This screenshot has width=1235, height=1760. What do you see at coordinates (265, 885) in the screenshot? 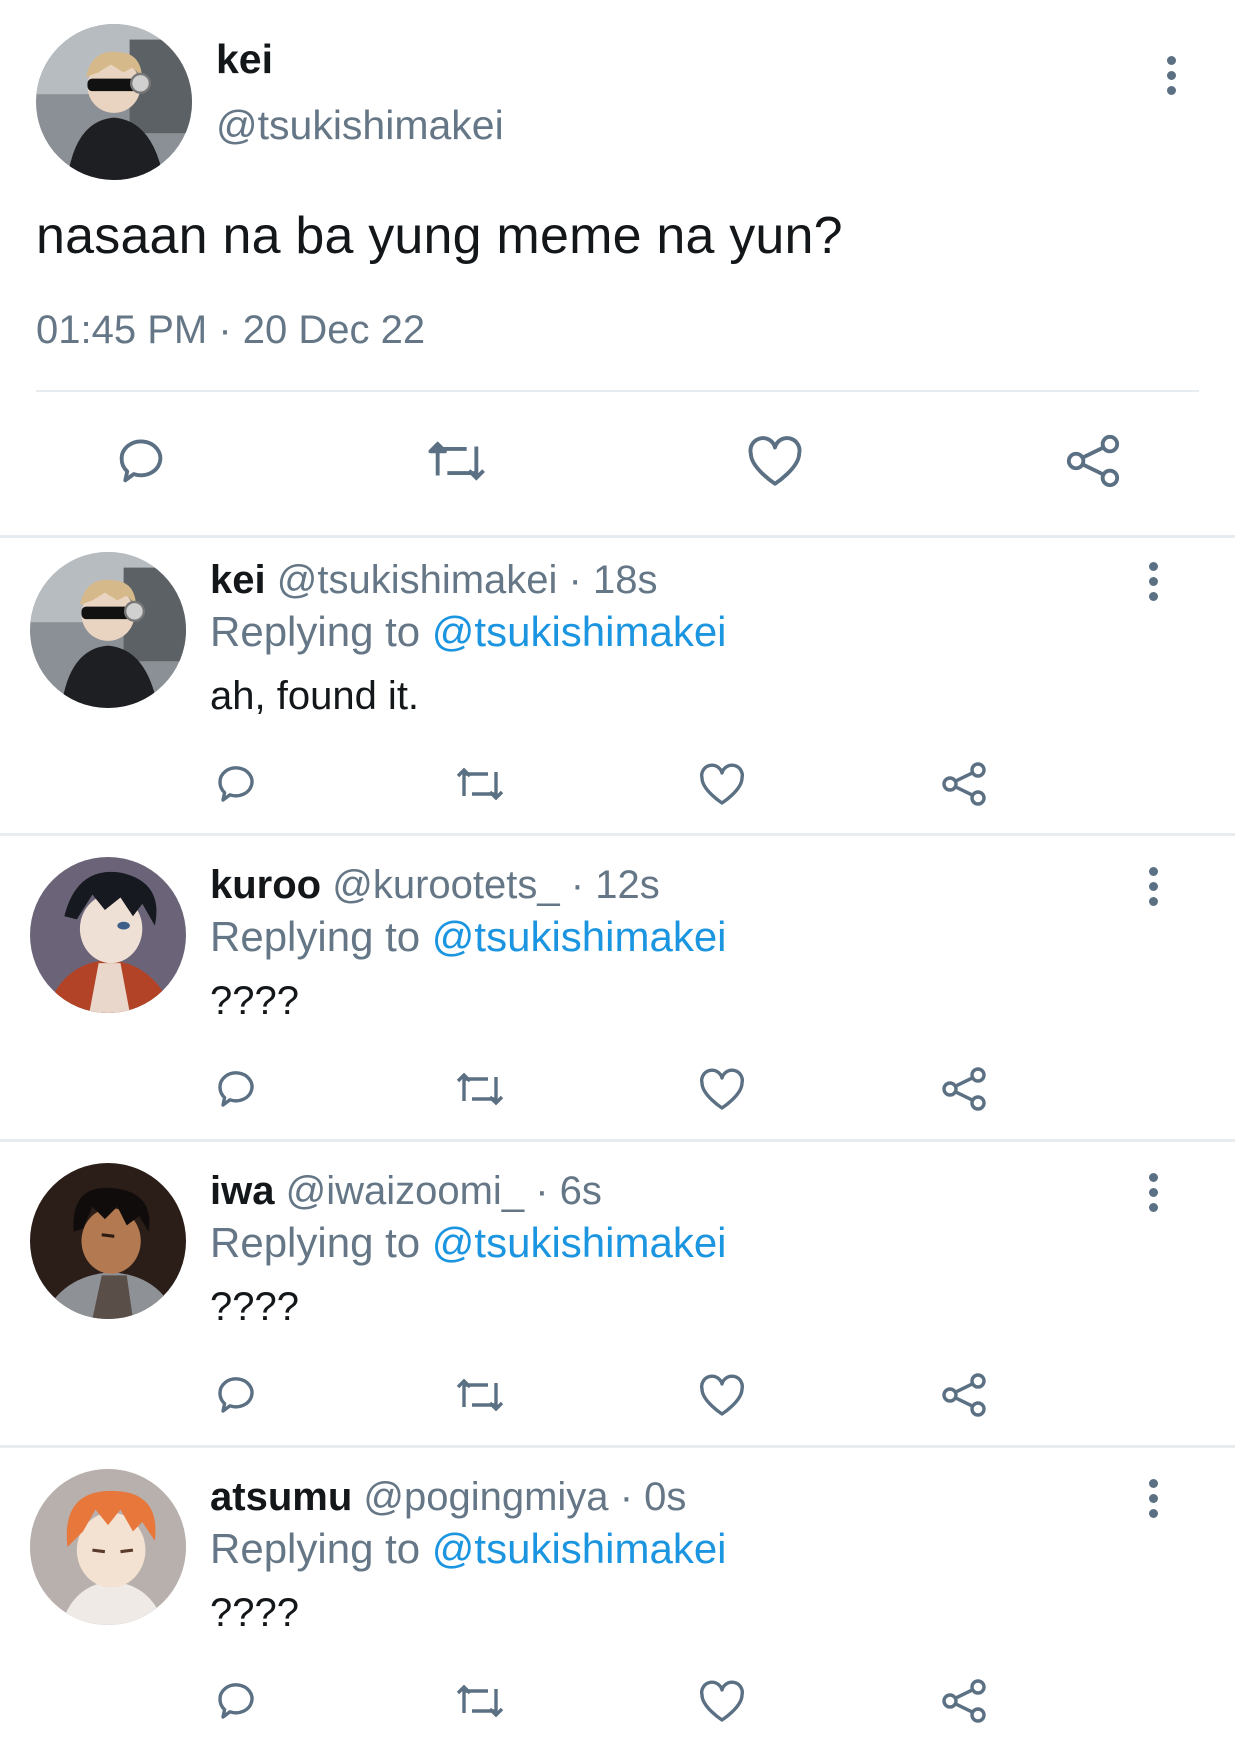
I see `author-name: kuroo` at bounding box center [265, 885].